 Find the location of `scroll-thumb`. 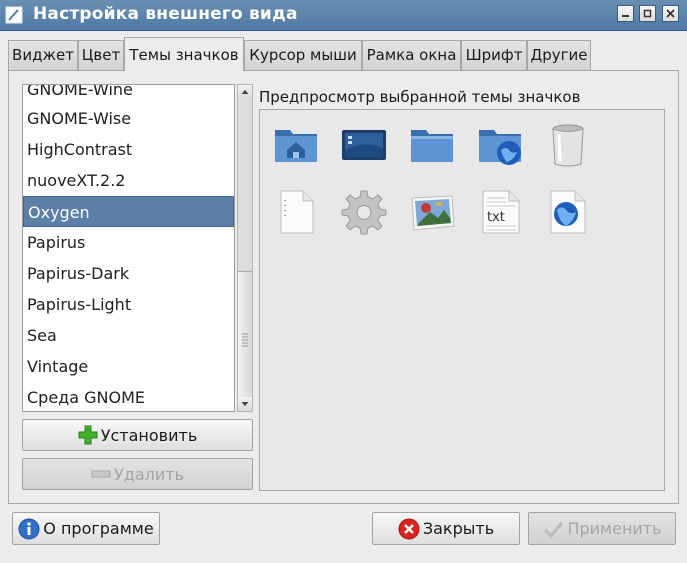

scroll-thumb is located at coordinates (245, 340).